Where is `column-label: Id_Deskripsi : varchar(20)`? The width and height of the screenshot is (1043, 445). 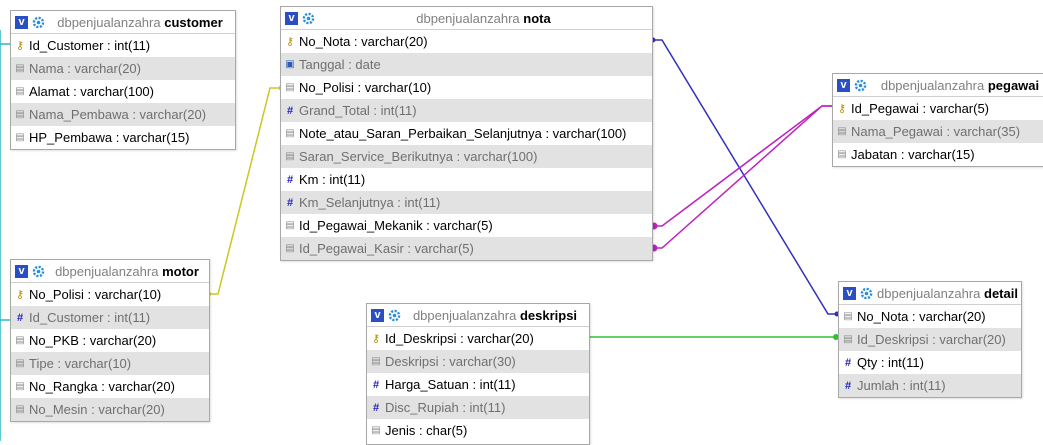 column-label: Id_Deskripsi : varchar(20) is located at coordinates (459, 338).